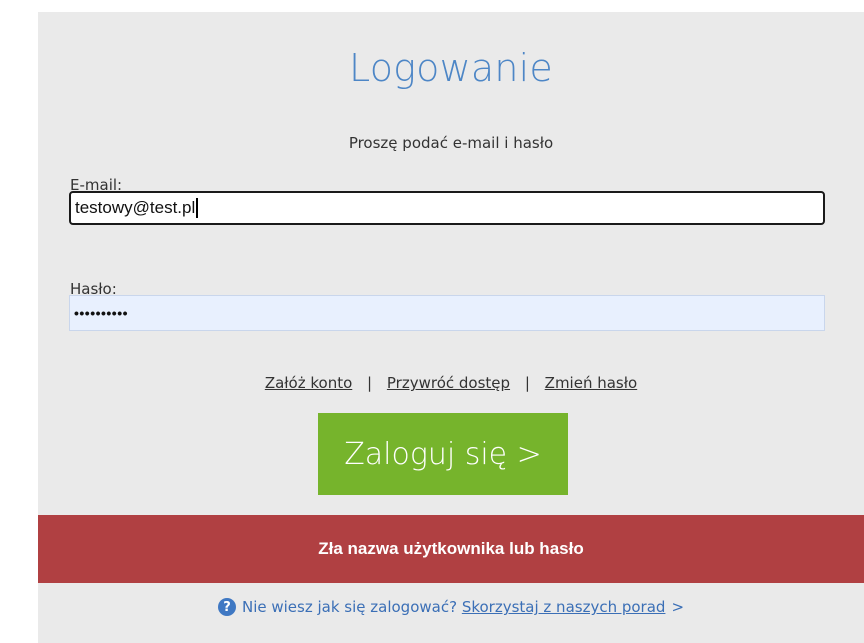 The width and height of the screenshot is (864, 643). I want to click on help-link: Skorzystaj z naszych porad, so click(564, 607).